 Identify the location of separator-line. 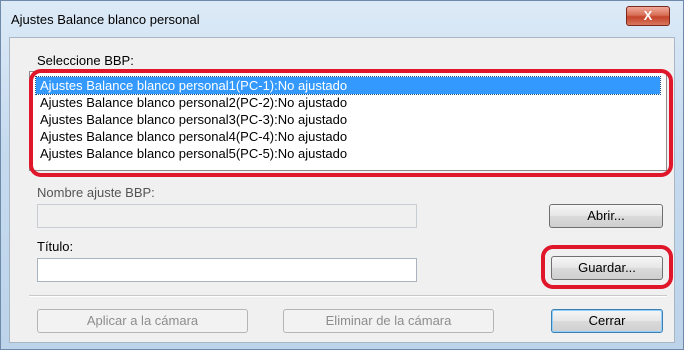
(348, 296).